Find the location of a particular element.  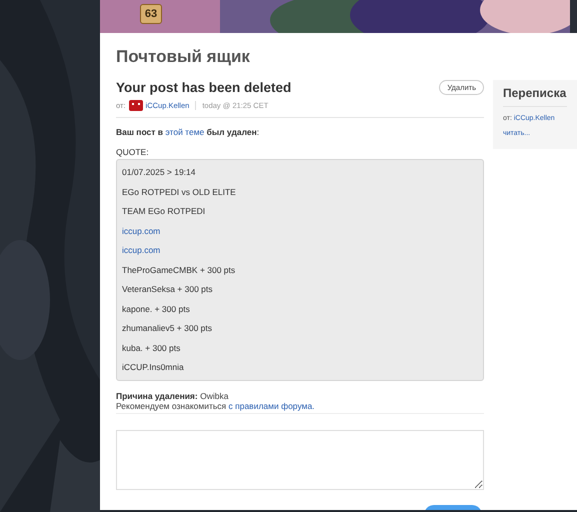

quote-line: kuba. + 300 pts is located at coordinates (152, 348).